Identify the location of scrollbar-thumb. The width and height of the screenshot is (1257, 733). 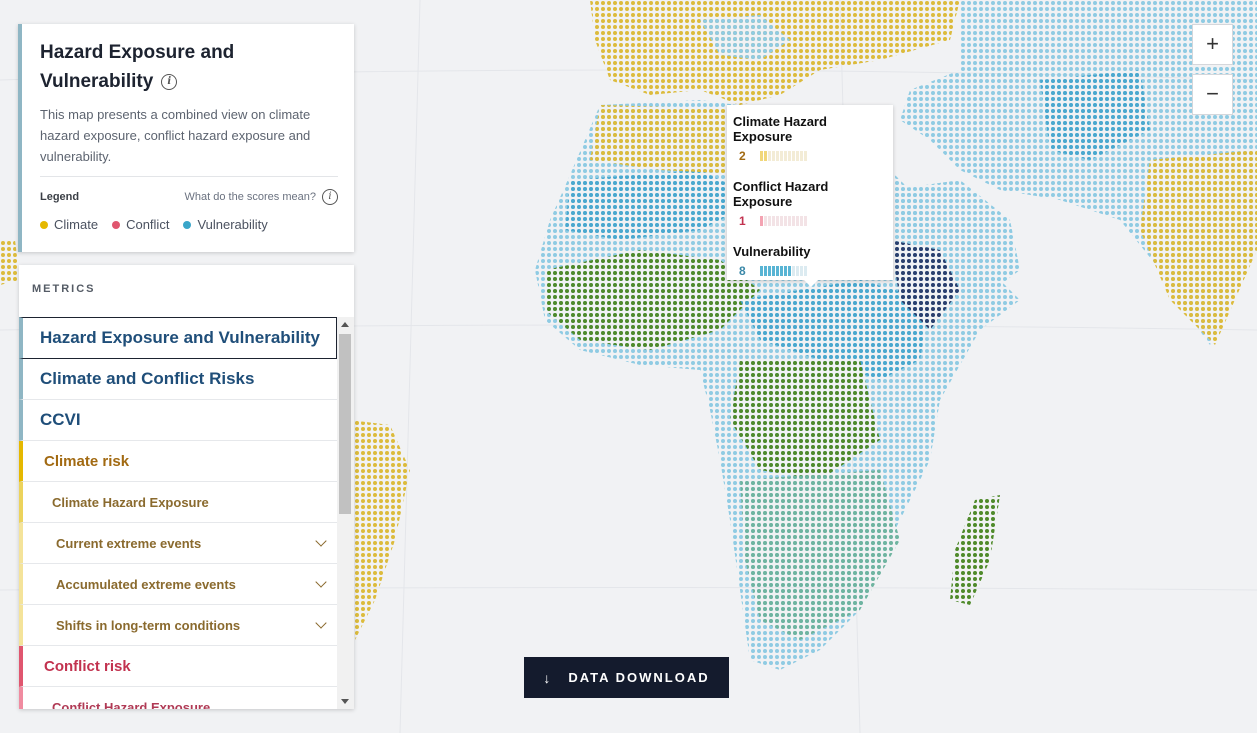
(345, 424).